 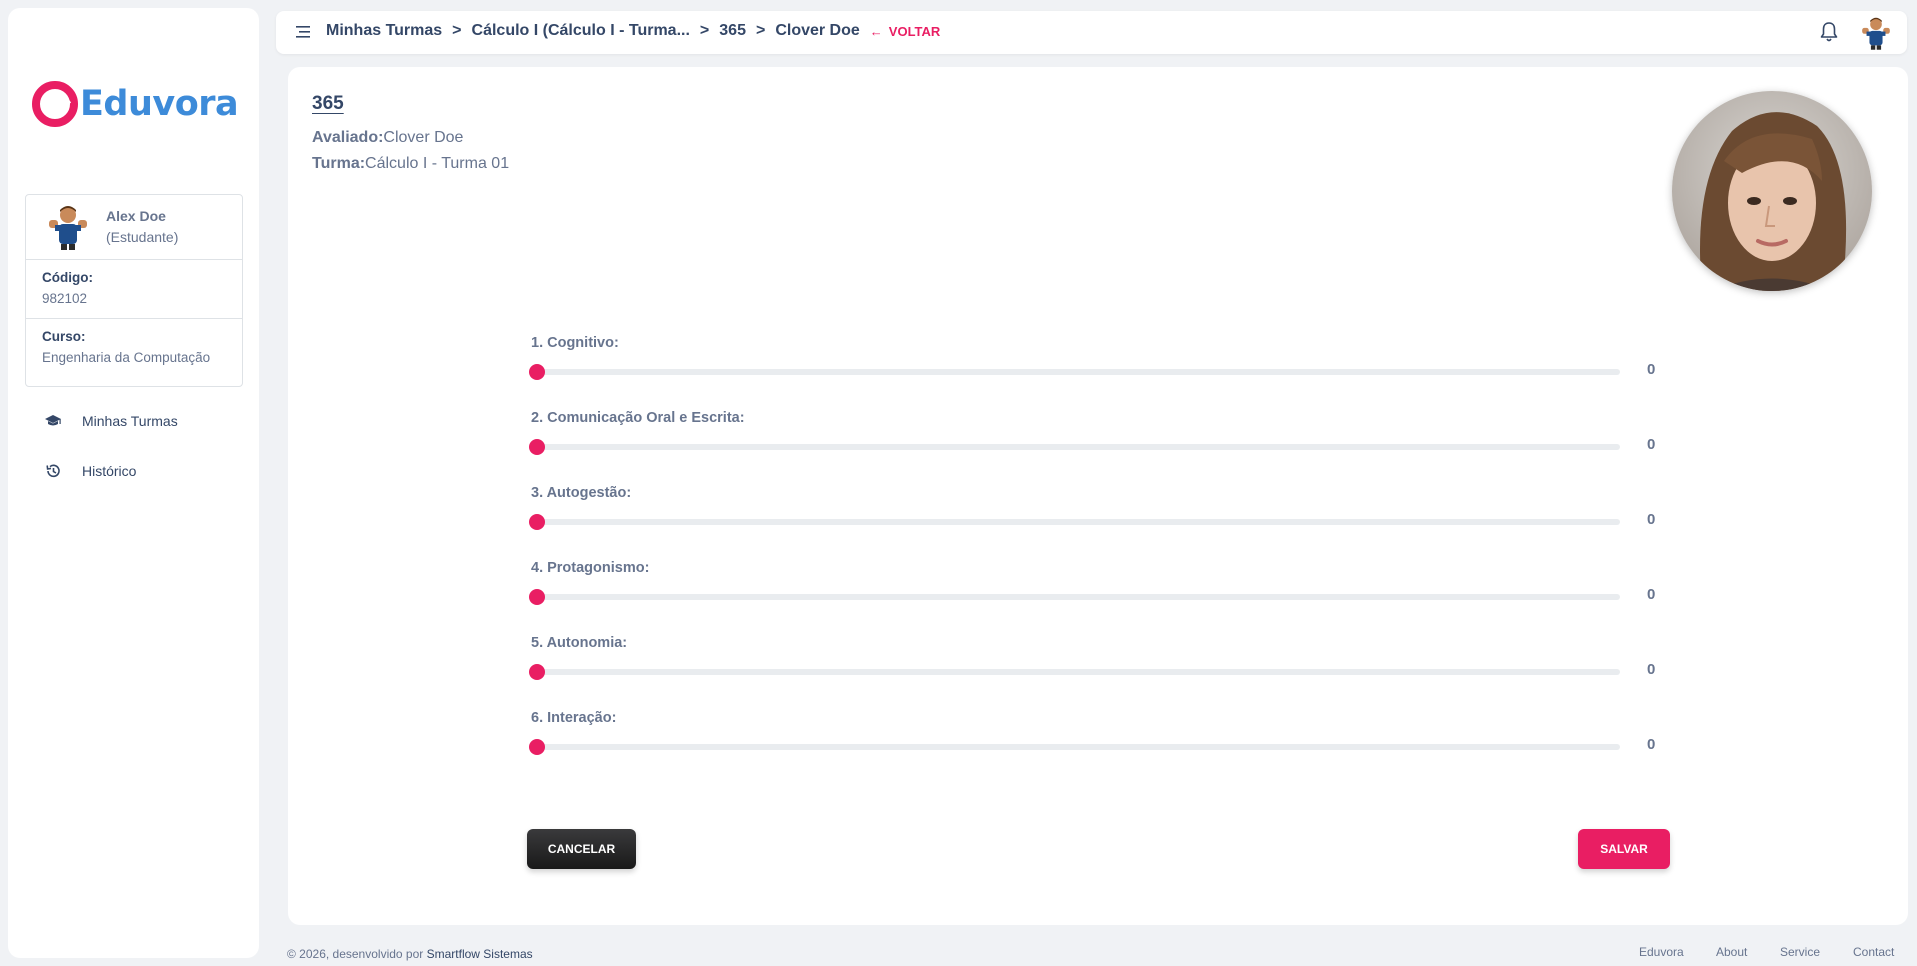 I want to click on company-link: Smartflow Sistemas, so click(x=480, y=954).